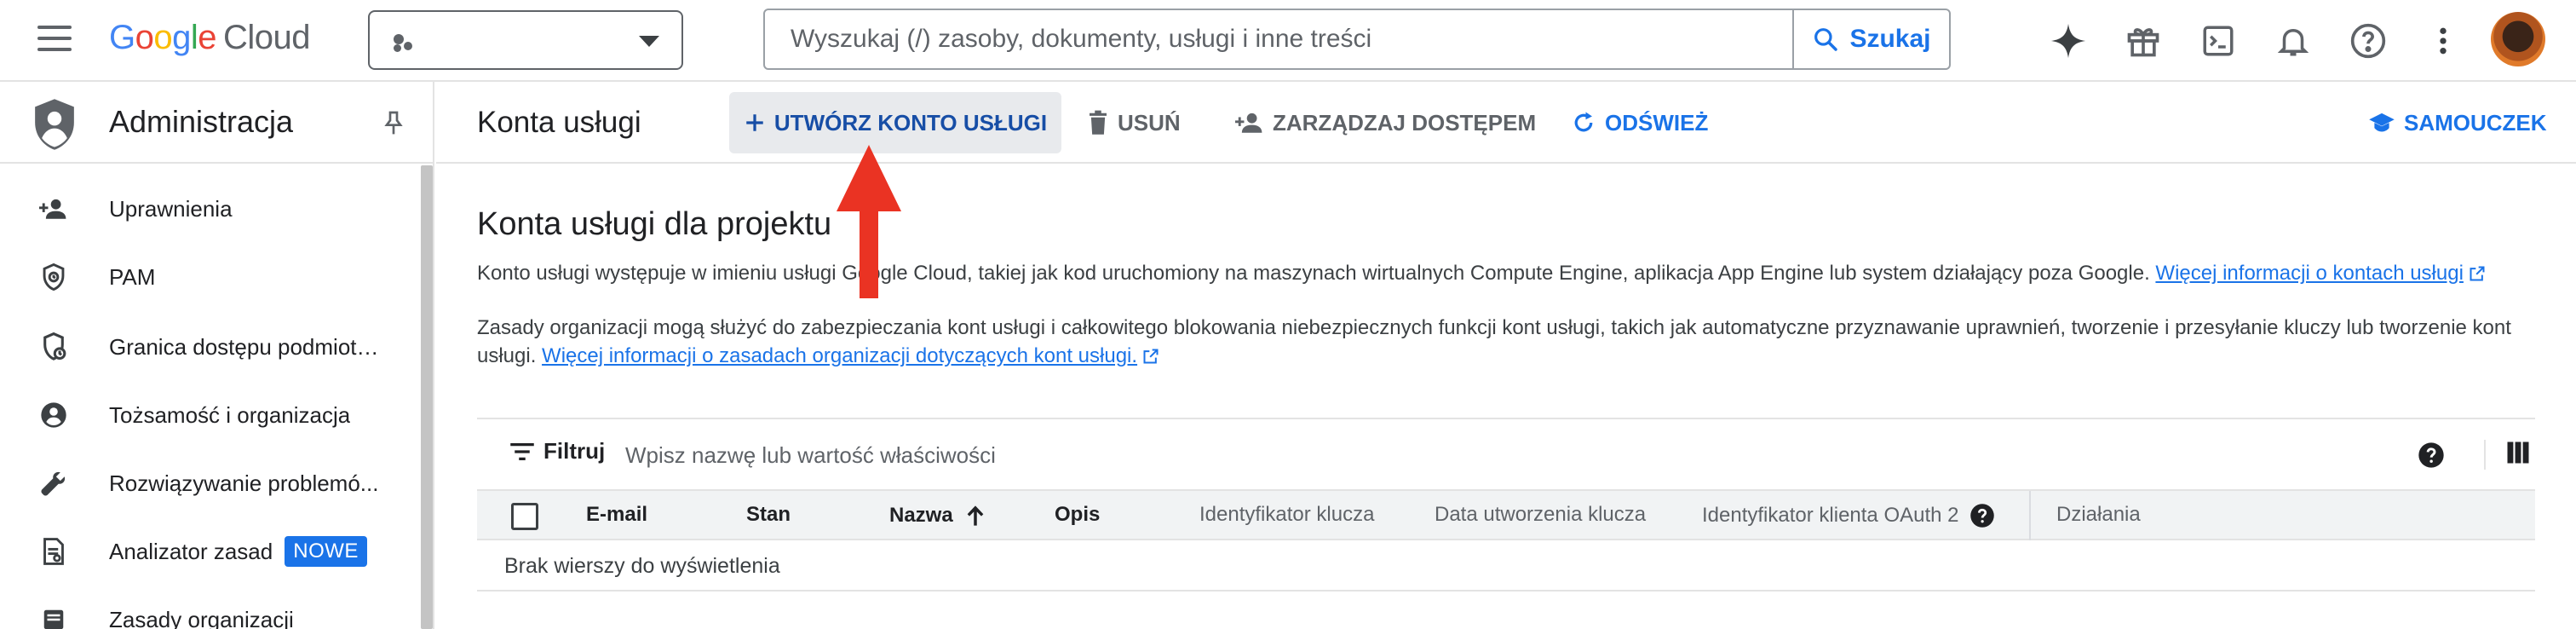  Describe the element at coordinates (1078, 515) in the screenshot. I see `column-header-description: Opis` at that location.